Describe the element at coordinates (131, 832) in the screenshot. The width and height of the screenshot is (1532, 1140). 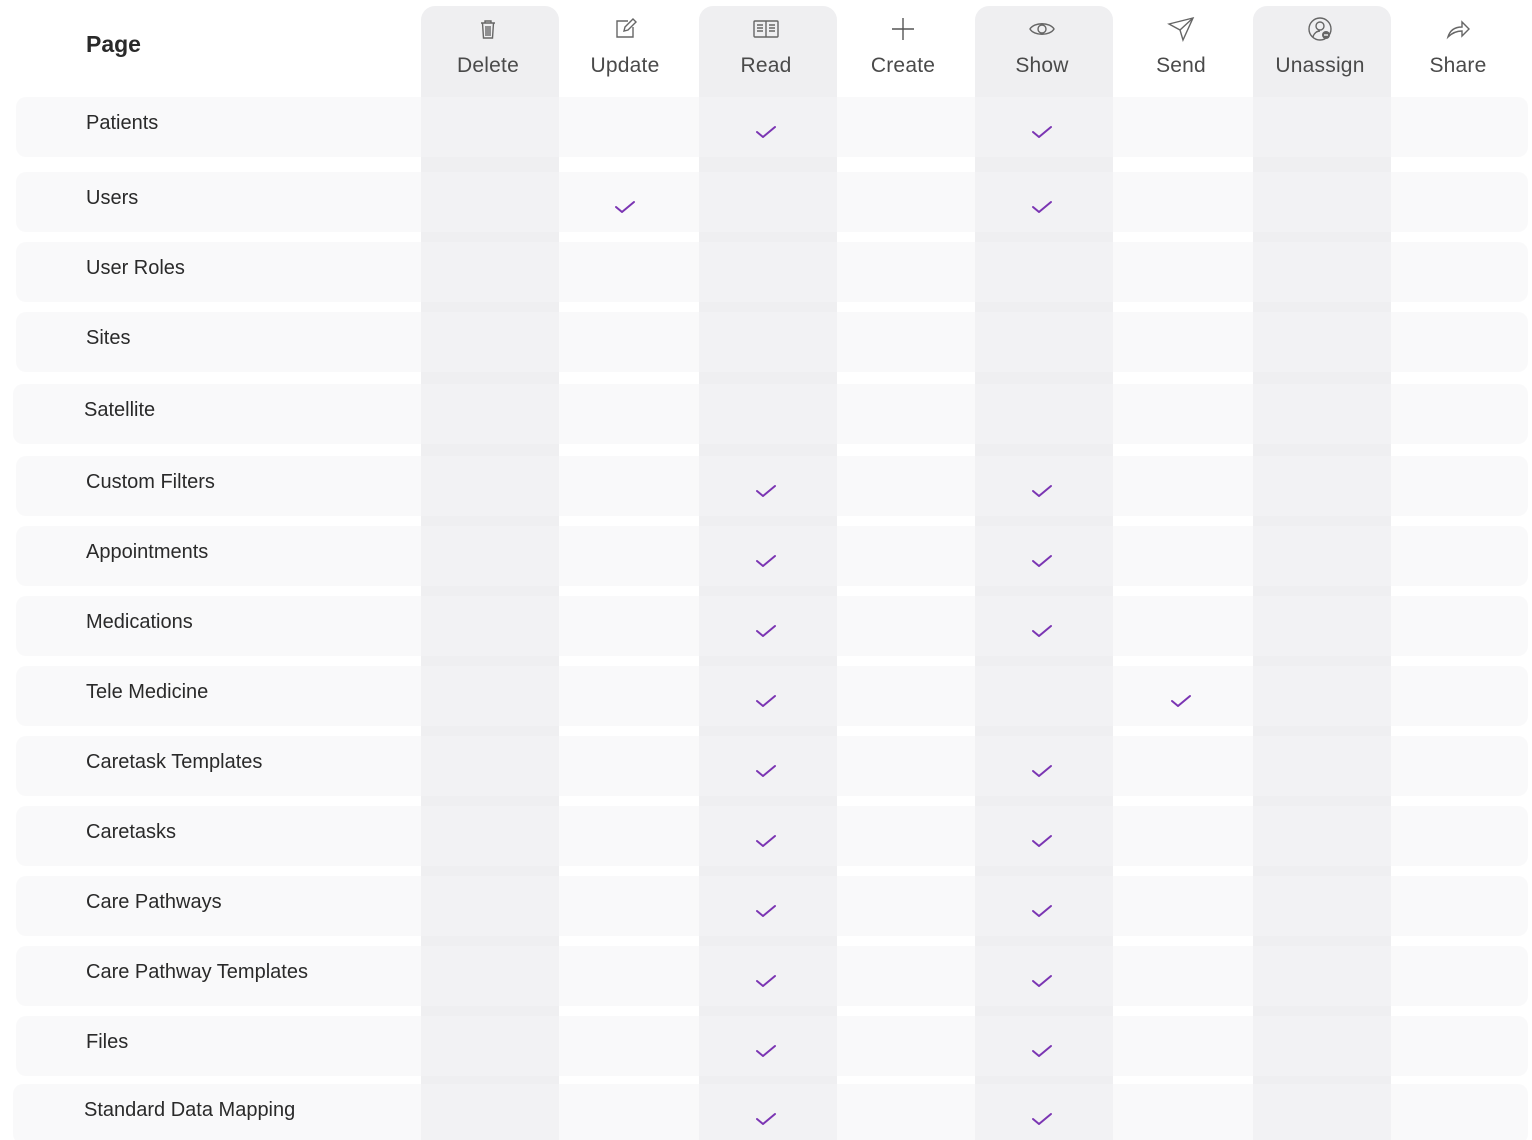
I see `row-label: Caretasks` at that location.